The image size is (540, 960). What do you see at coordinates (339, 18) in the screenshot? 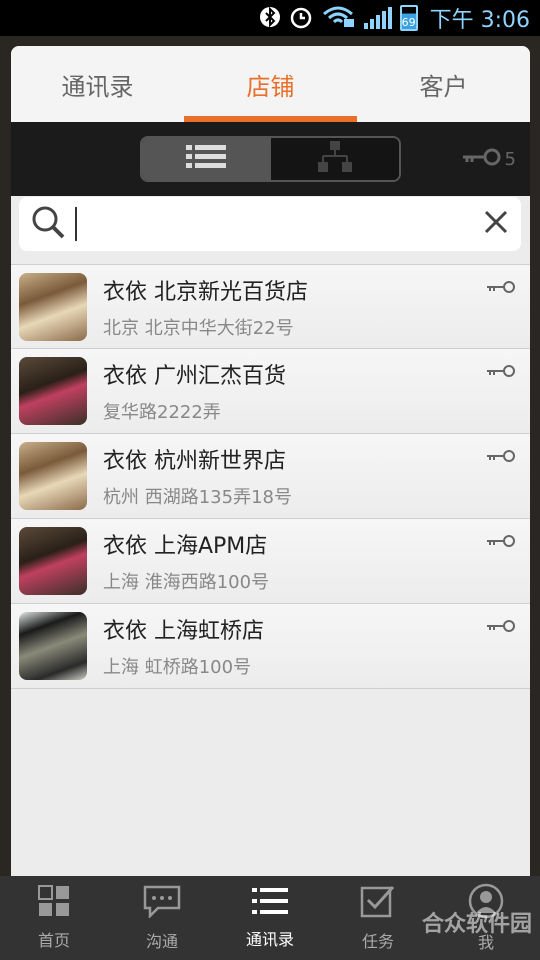
I see `wifi-lock-icon` at bounding box center [339, 18].